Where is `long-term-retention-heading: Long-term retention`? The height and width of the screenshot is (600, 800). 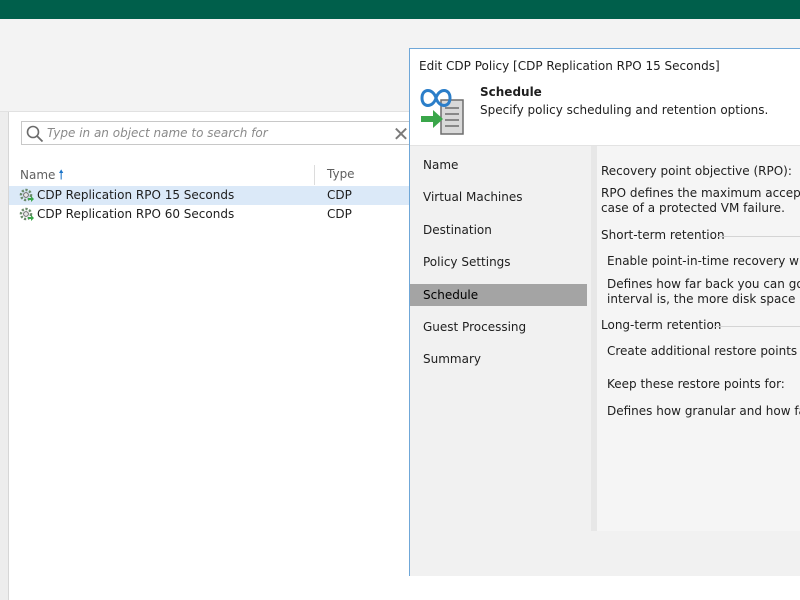 long-term-retention-heading: Long-term retention is located at coordinates (661, 325).